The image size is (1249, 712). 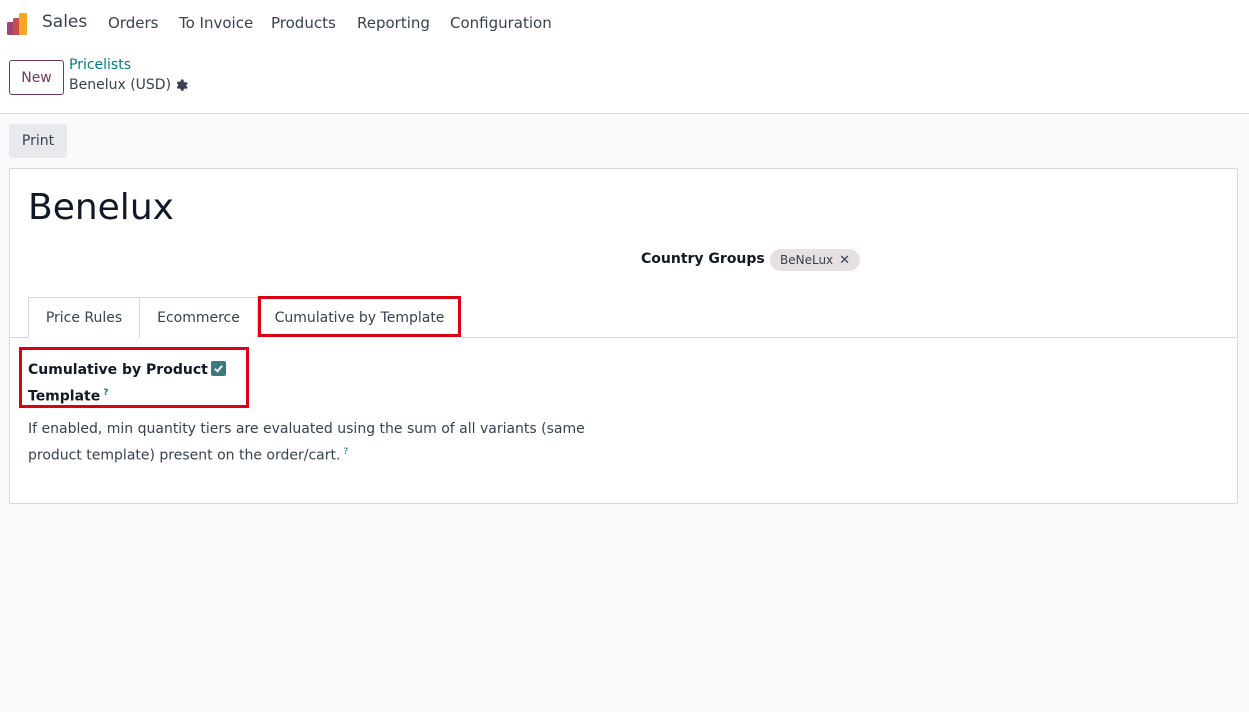 I want to click on app-name: Sales, so click(x=64, y=22).